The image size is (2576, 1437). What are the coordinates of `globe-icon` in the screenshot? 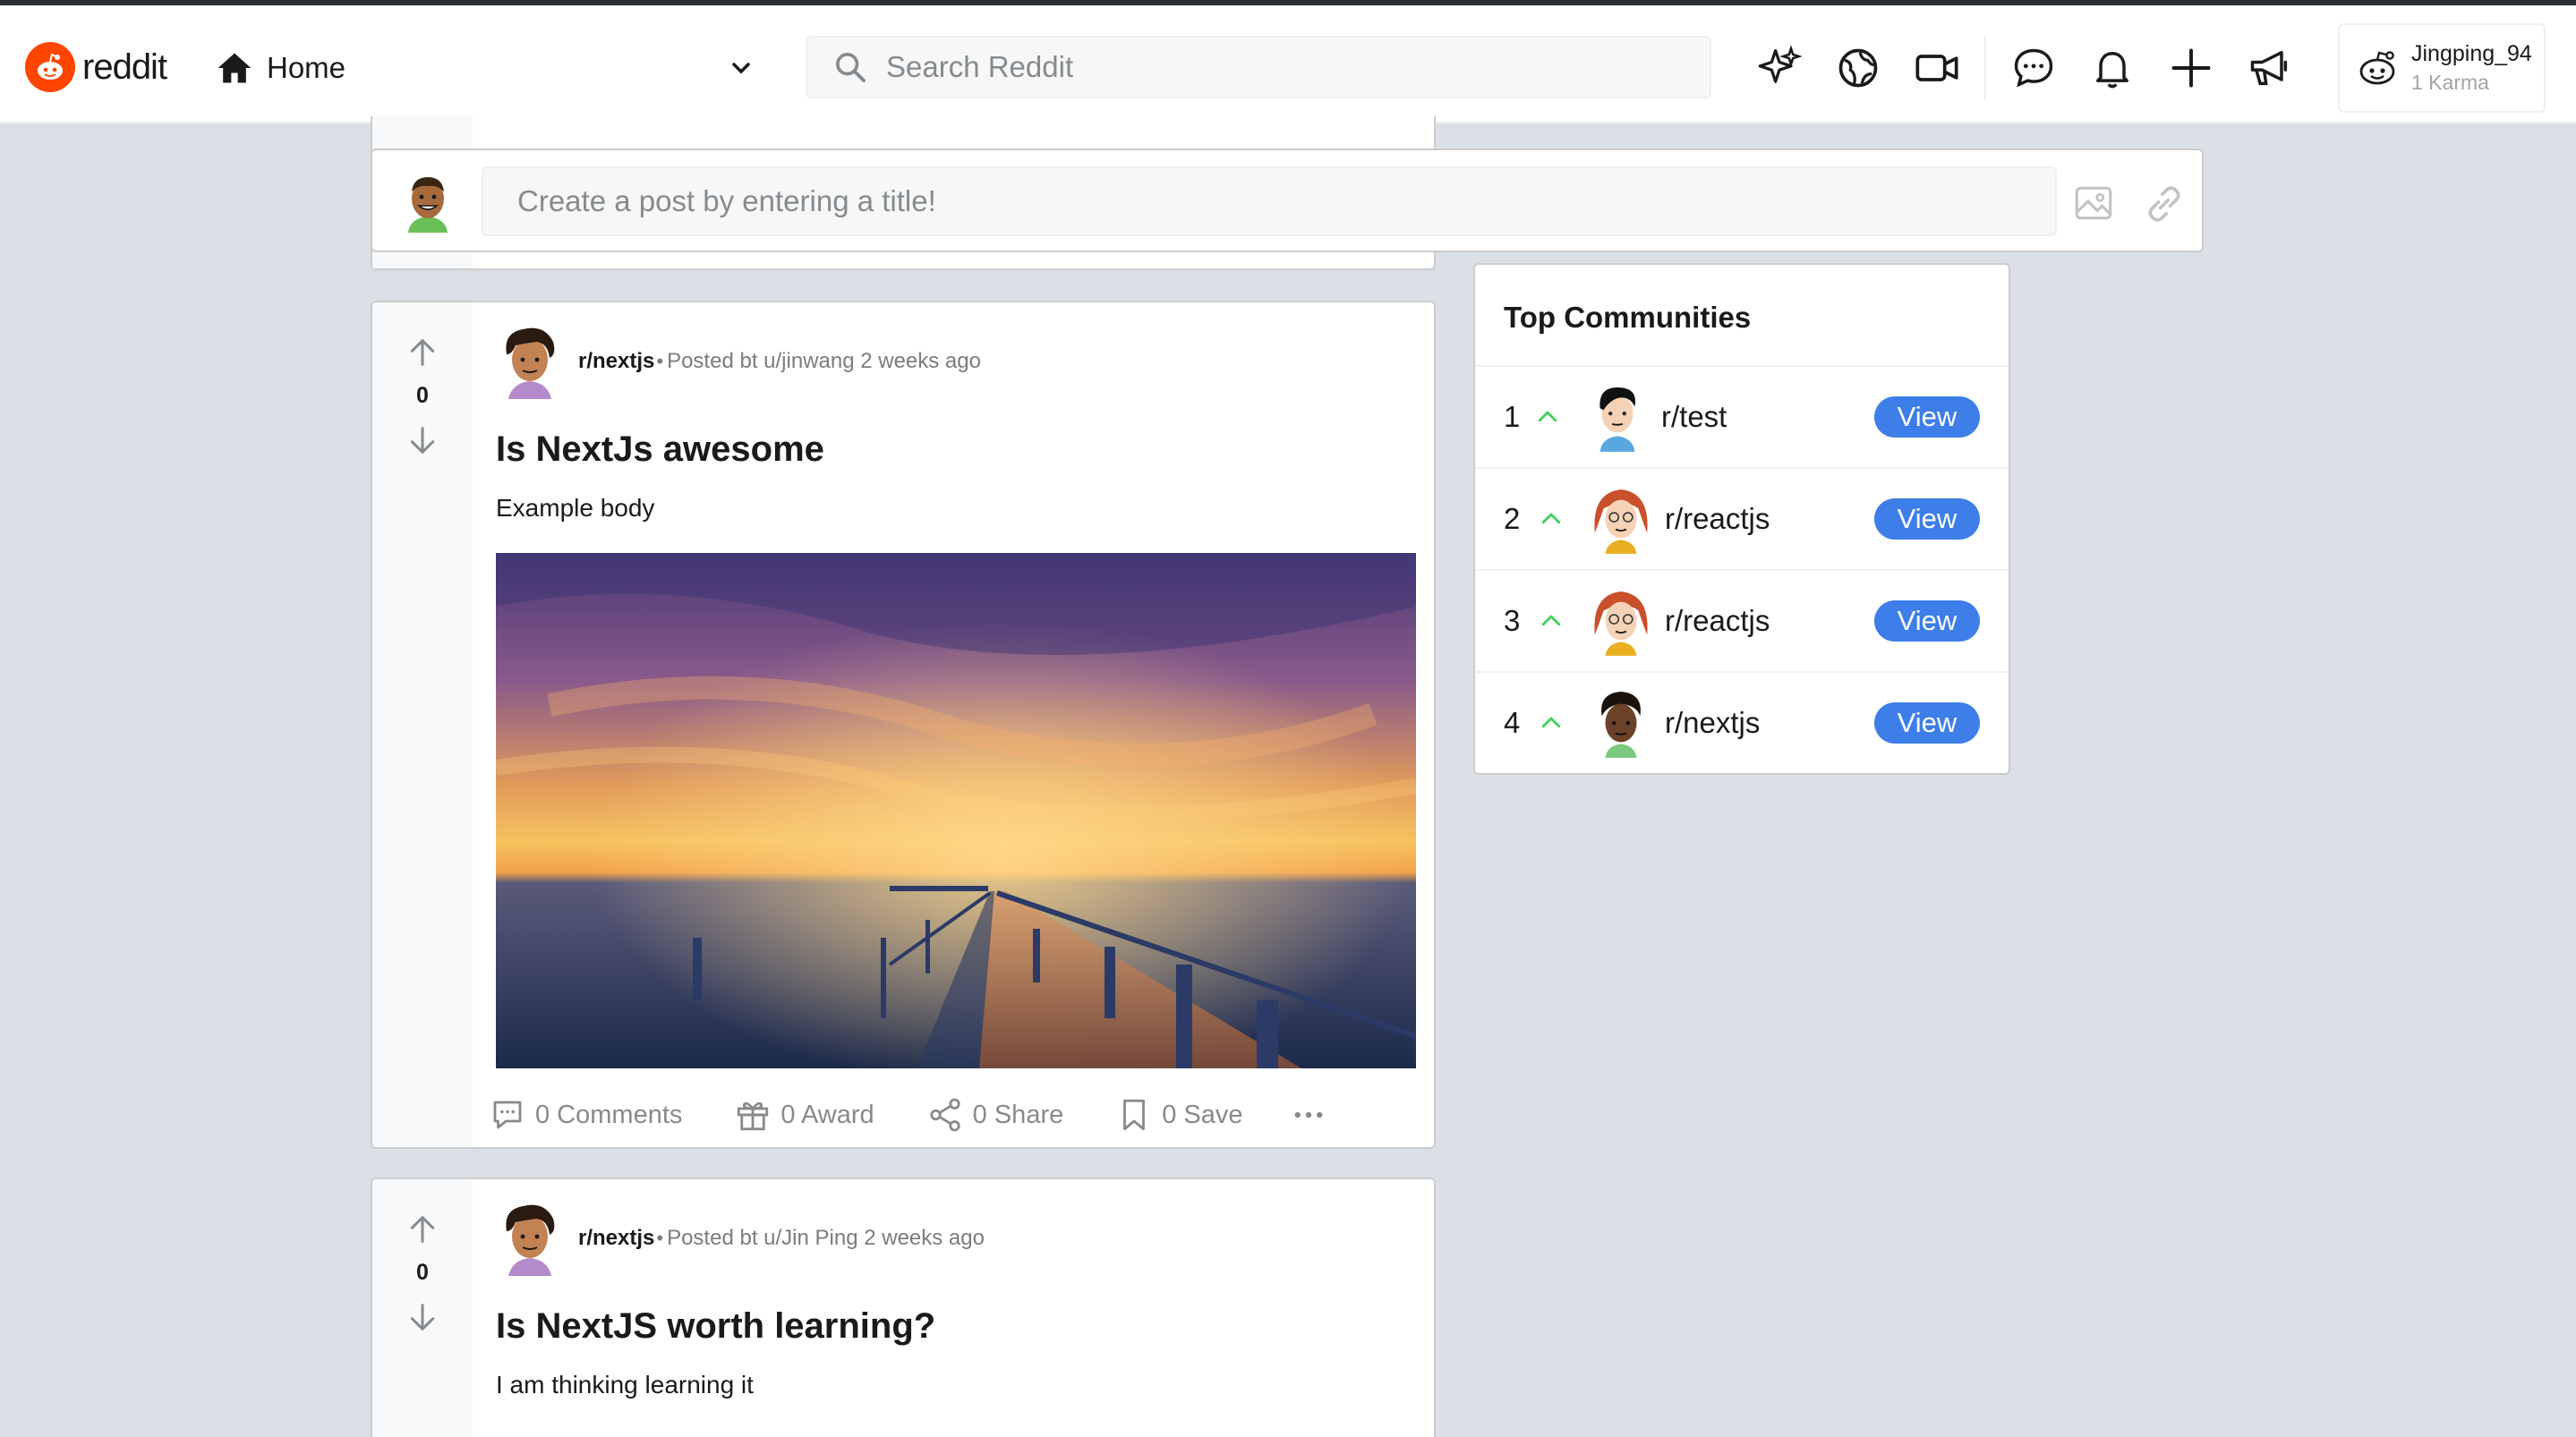 It's located at (1858, 68).